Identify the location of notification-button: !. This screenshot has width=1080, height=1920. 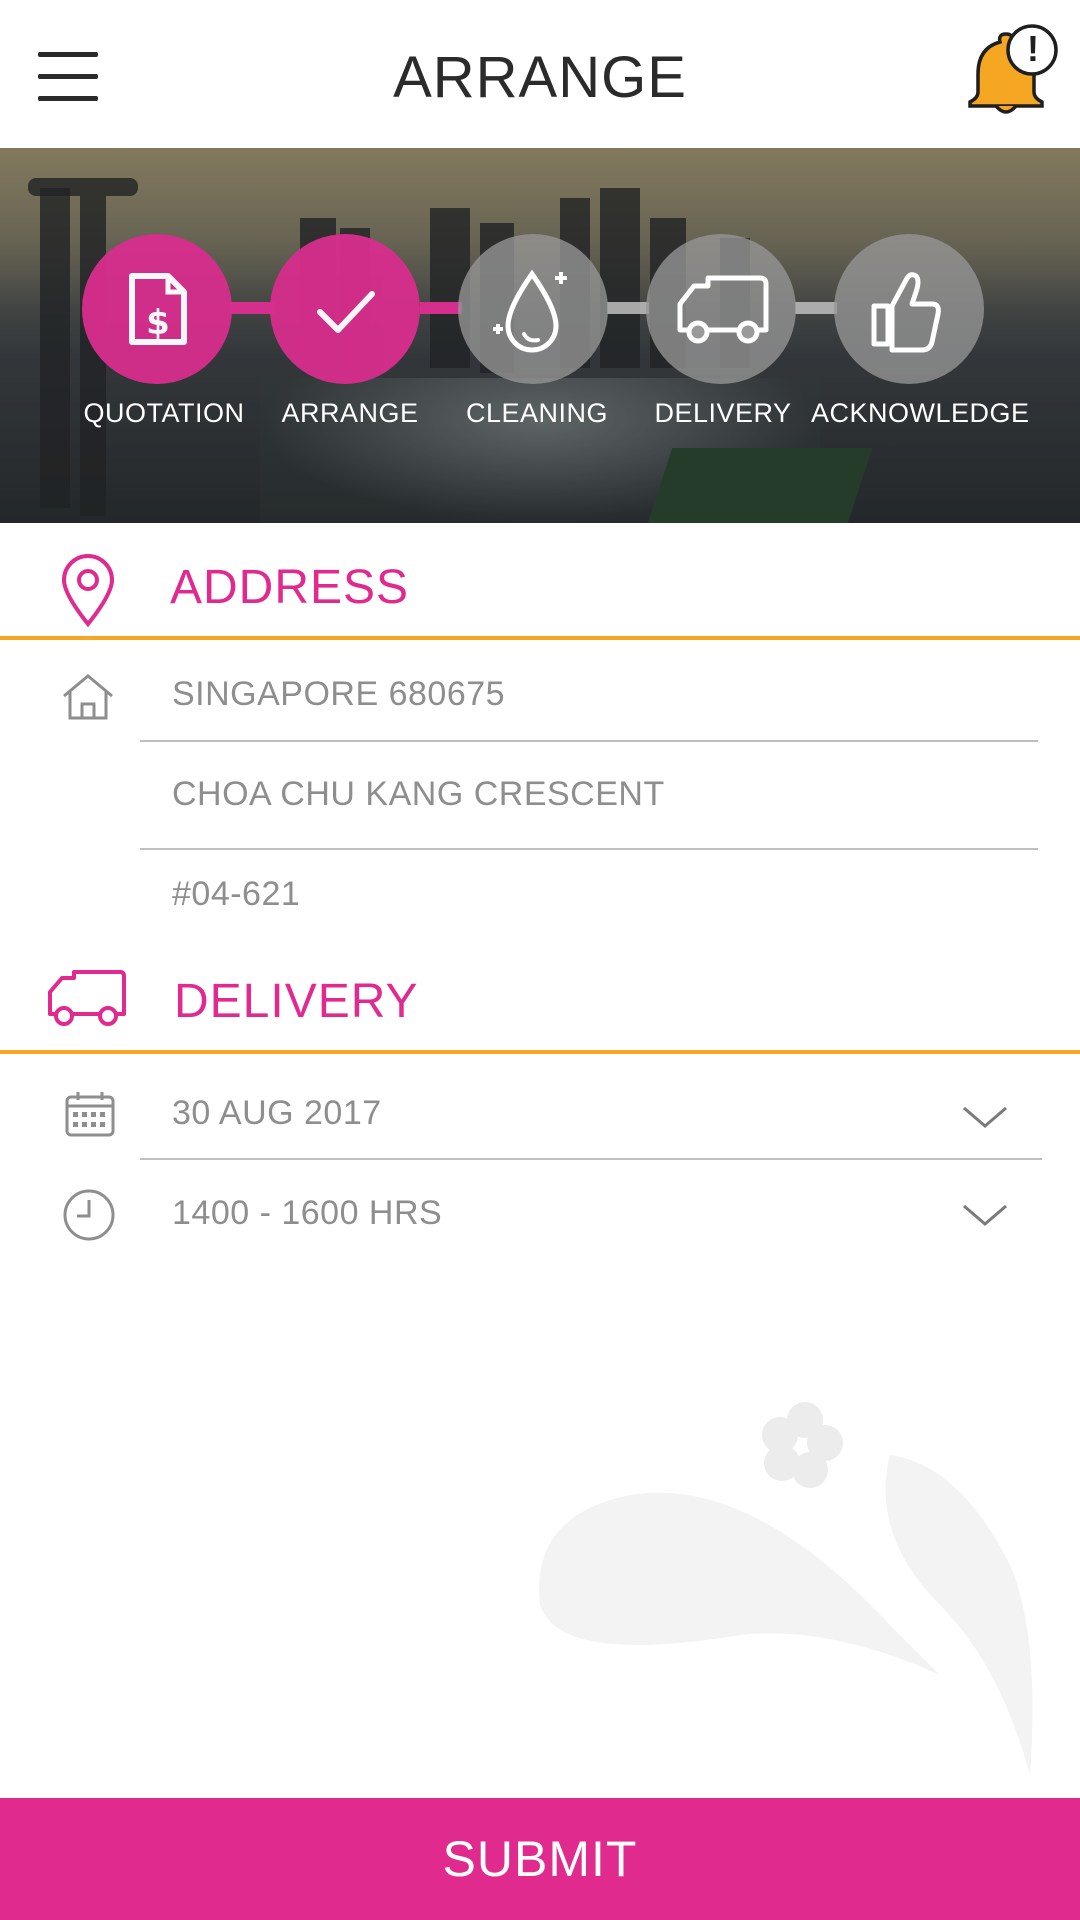
(1013, 70).